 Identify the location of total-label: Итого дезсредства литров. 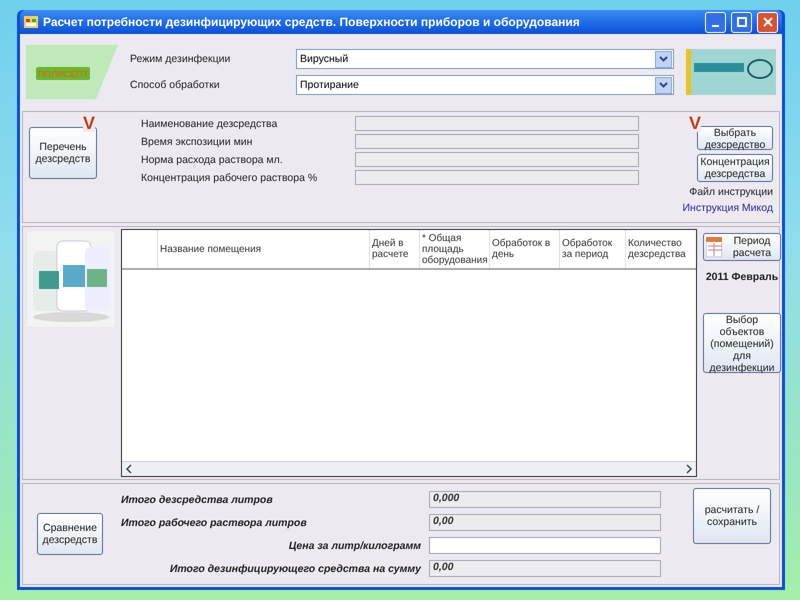
(197, 500).